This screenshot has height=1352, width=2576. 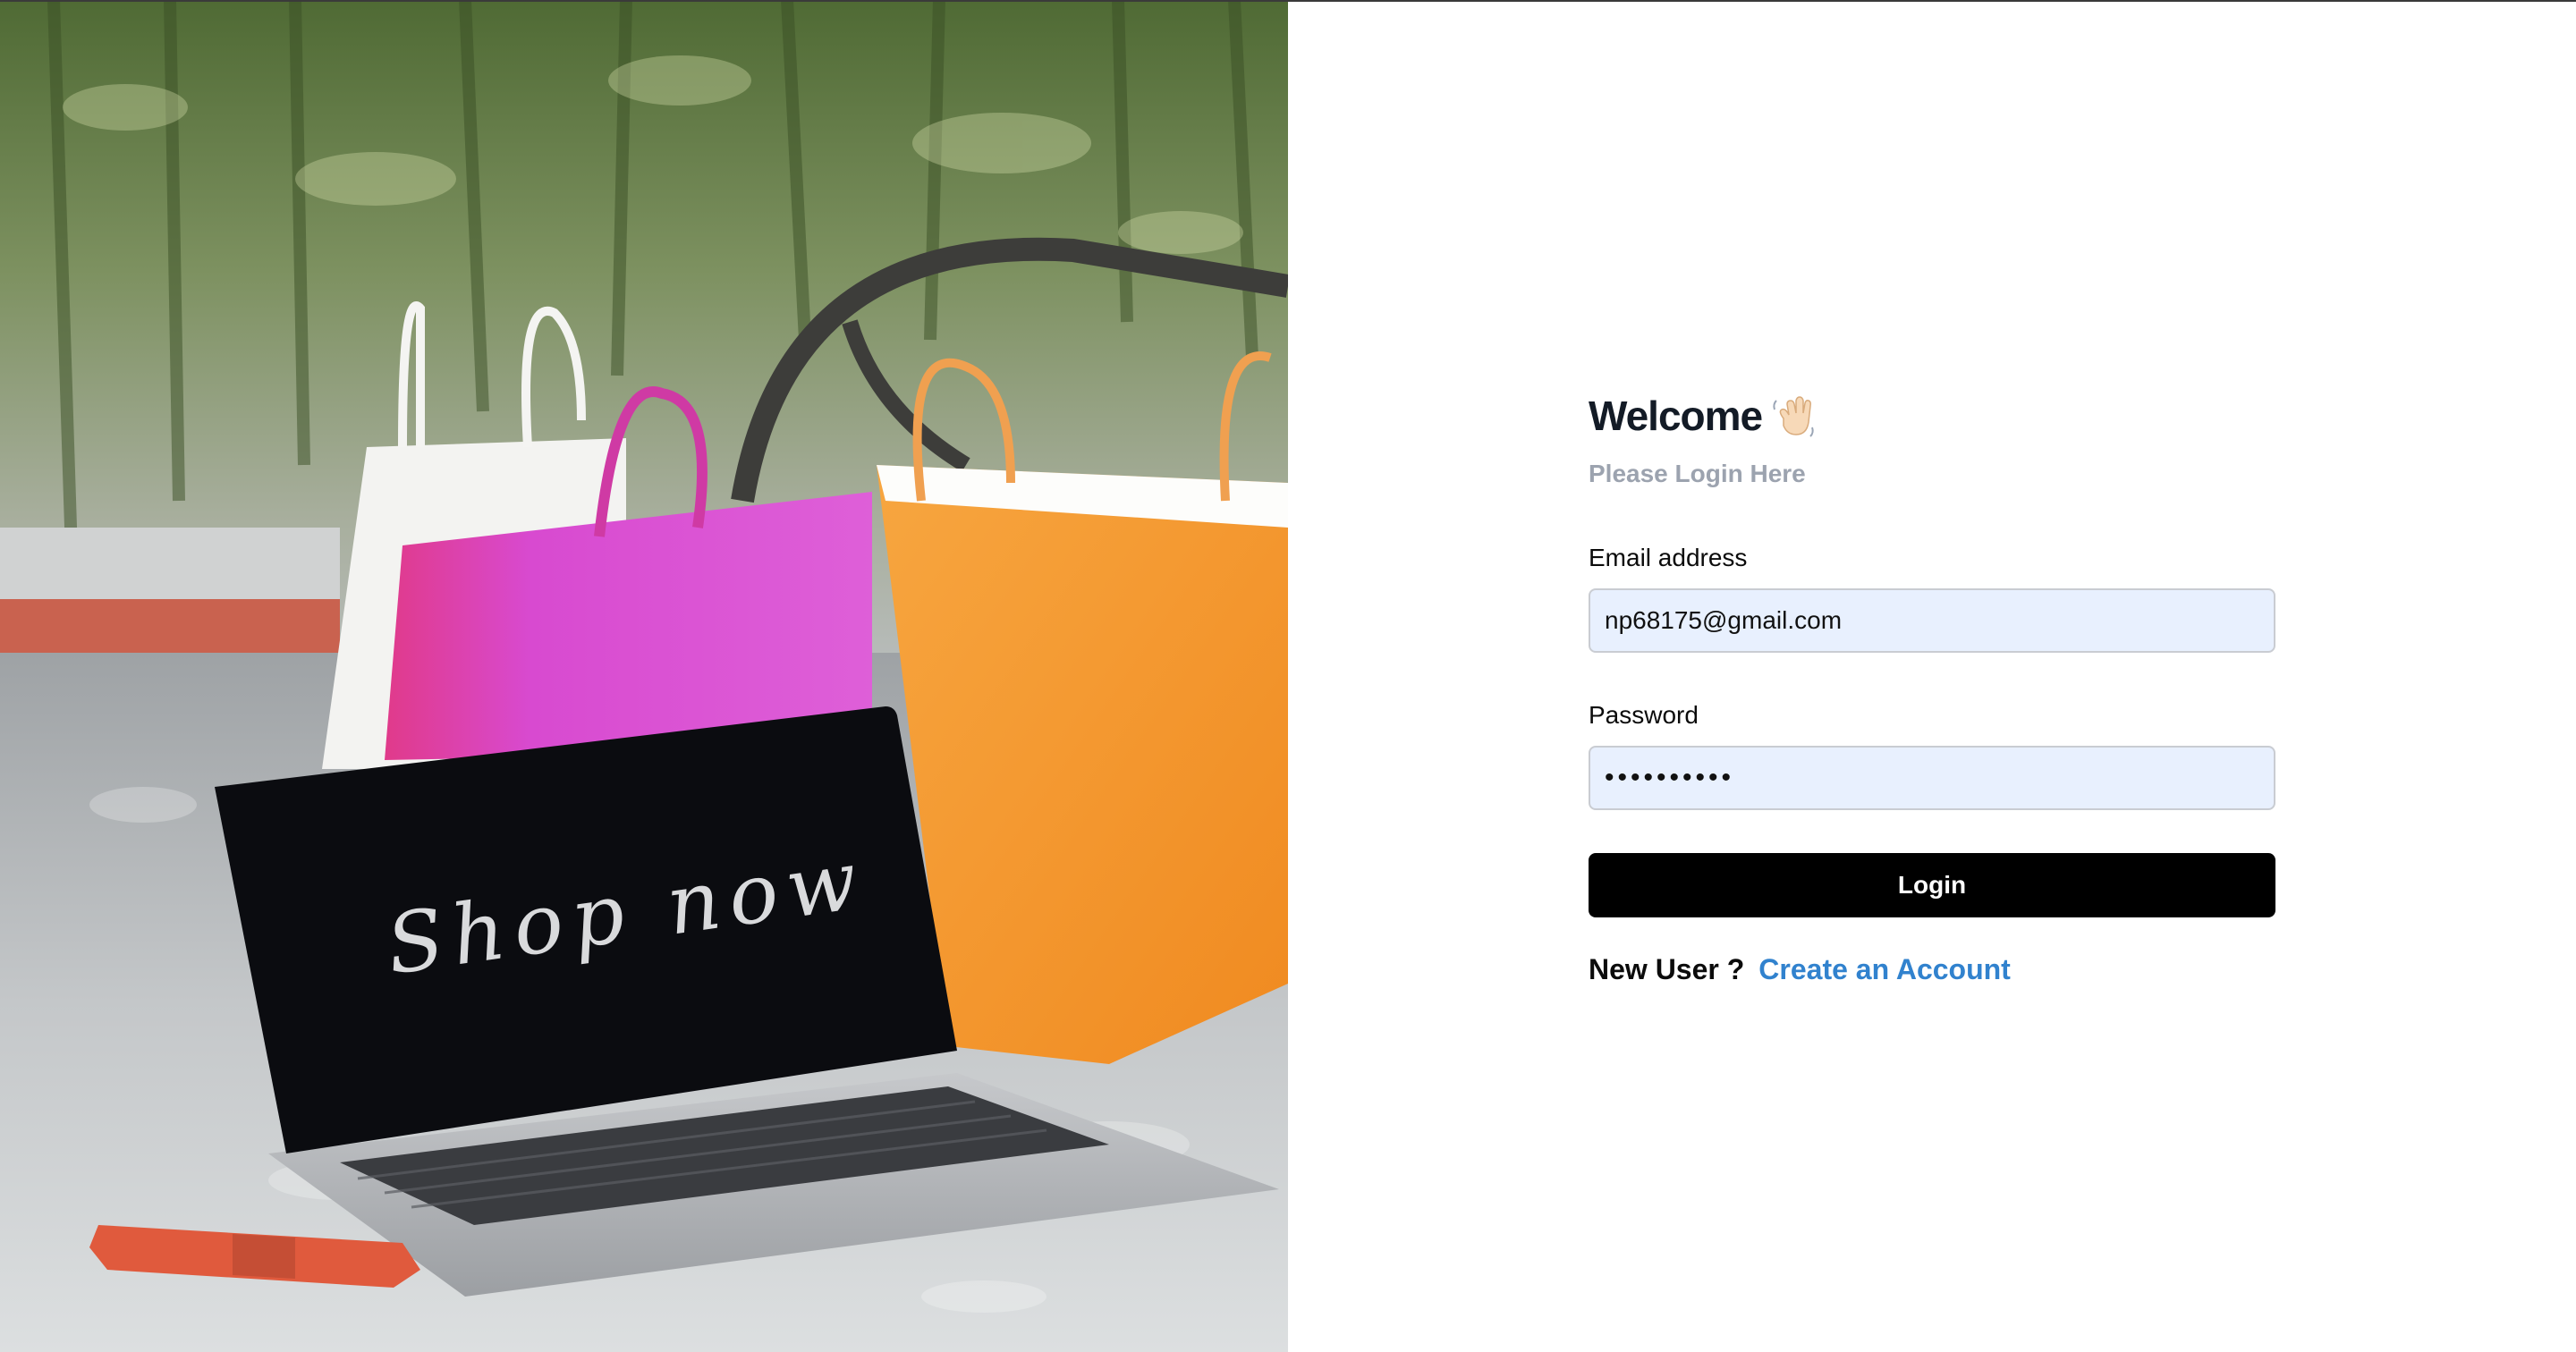 What do you see at coordinates (1793, 416) in the screenshot?
I see `waving-hand-icon` at bounding box center [1793, 416].